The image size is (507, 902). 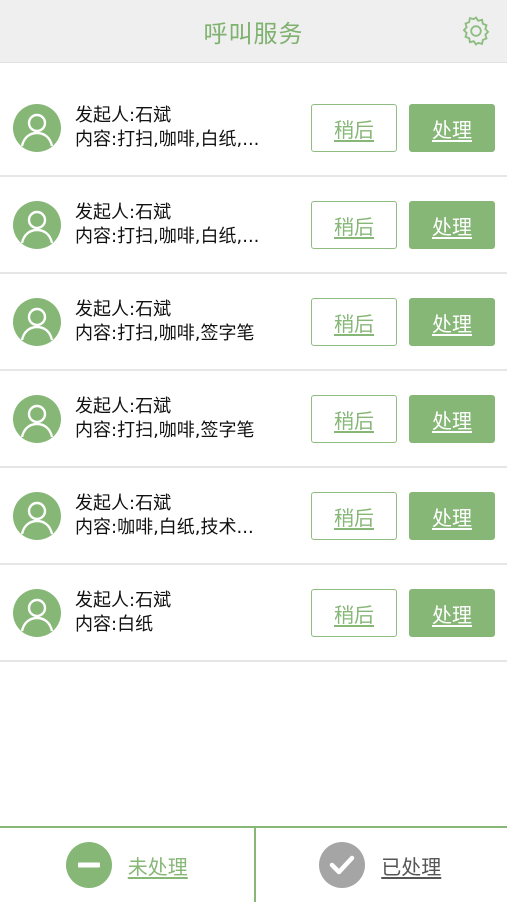 What do you see at coordinates (380, 865) in the screenshot?
I see `tab-processed: 已处理` at bounding box center [380, 865].